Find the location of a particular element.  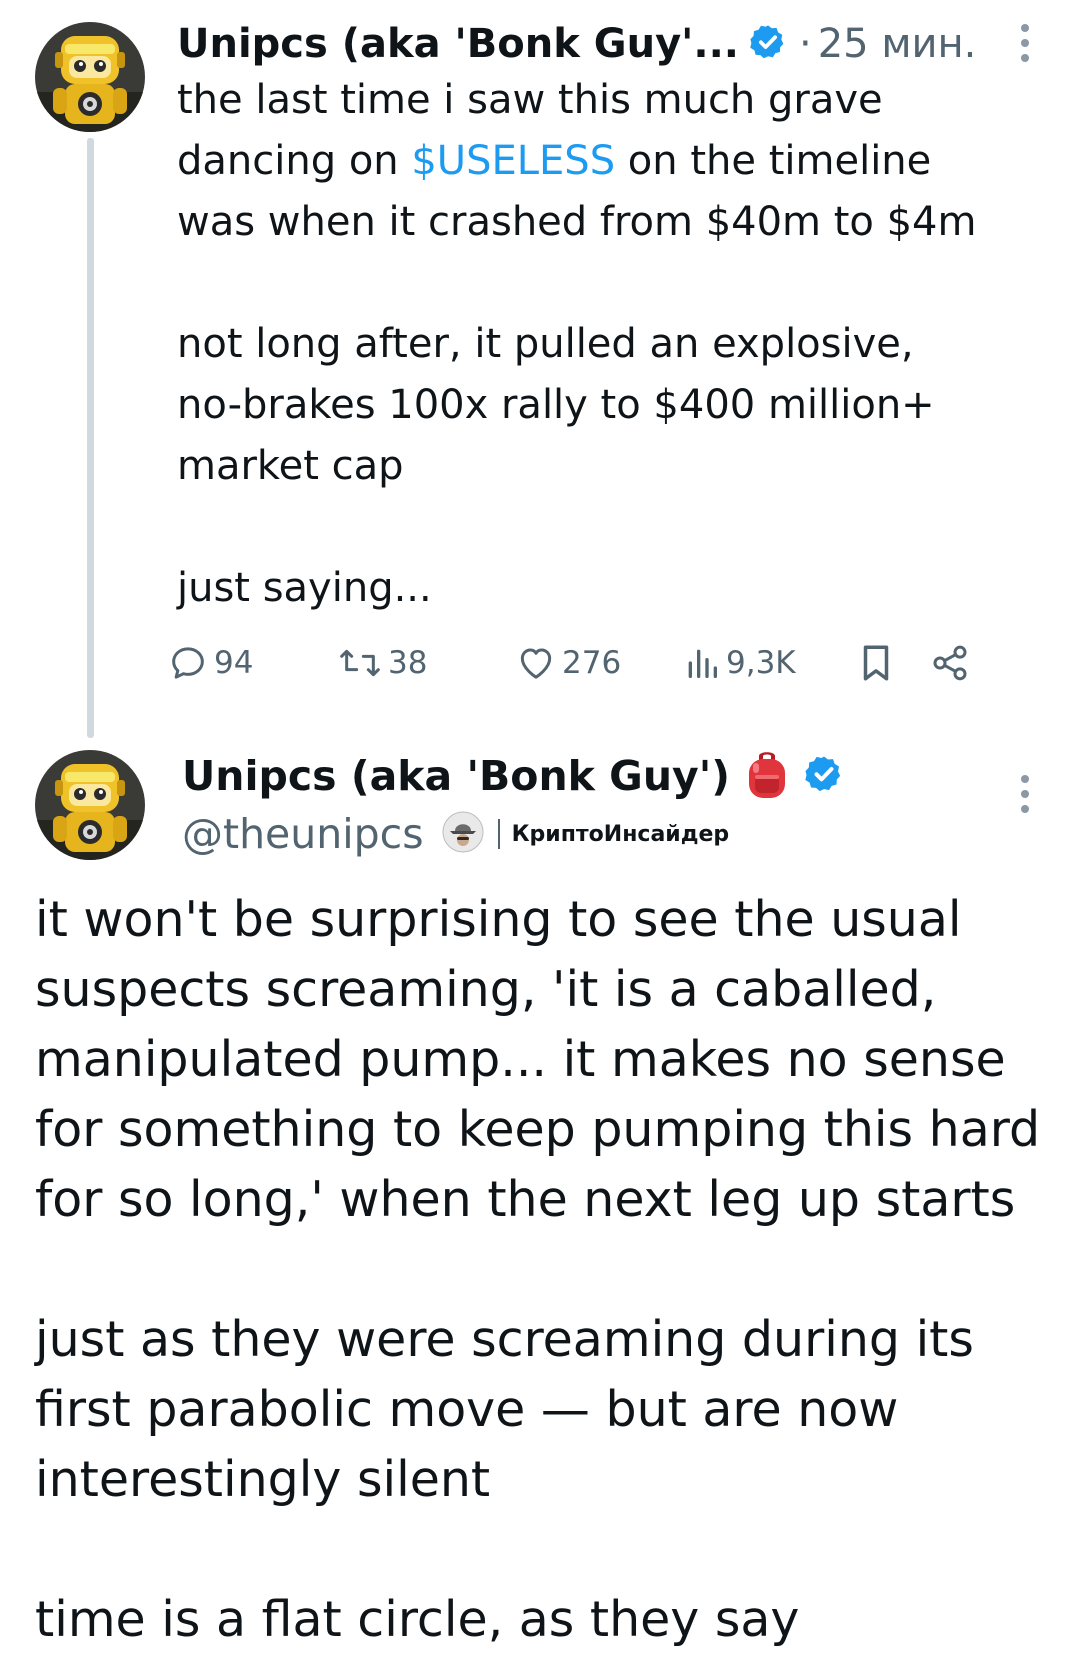

heart-icon is located at coordinates (536, 663).